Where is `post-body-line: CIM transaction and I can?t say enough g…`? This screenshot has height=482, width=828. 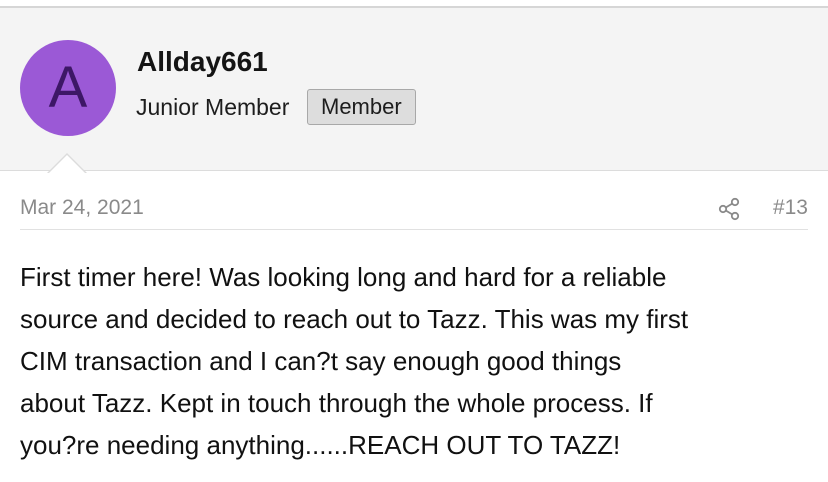 post-body-line: CIM transaction and I can?t say enough g… is located at coordinates (321, 361).